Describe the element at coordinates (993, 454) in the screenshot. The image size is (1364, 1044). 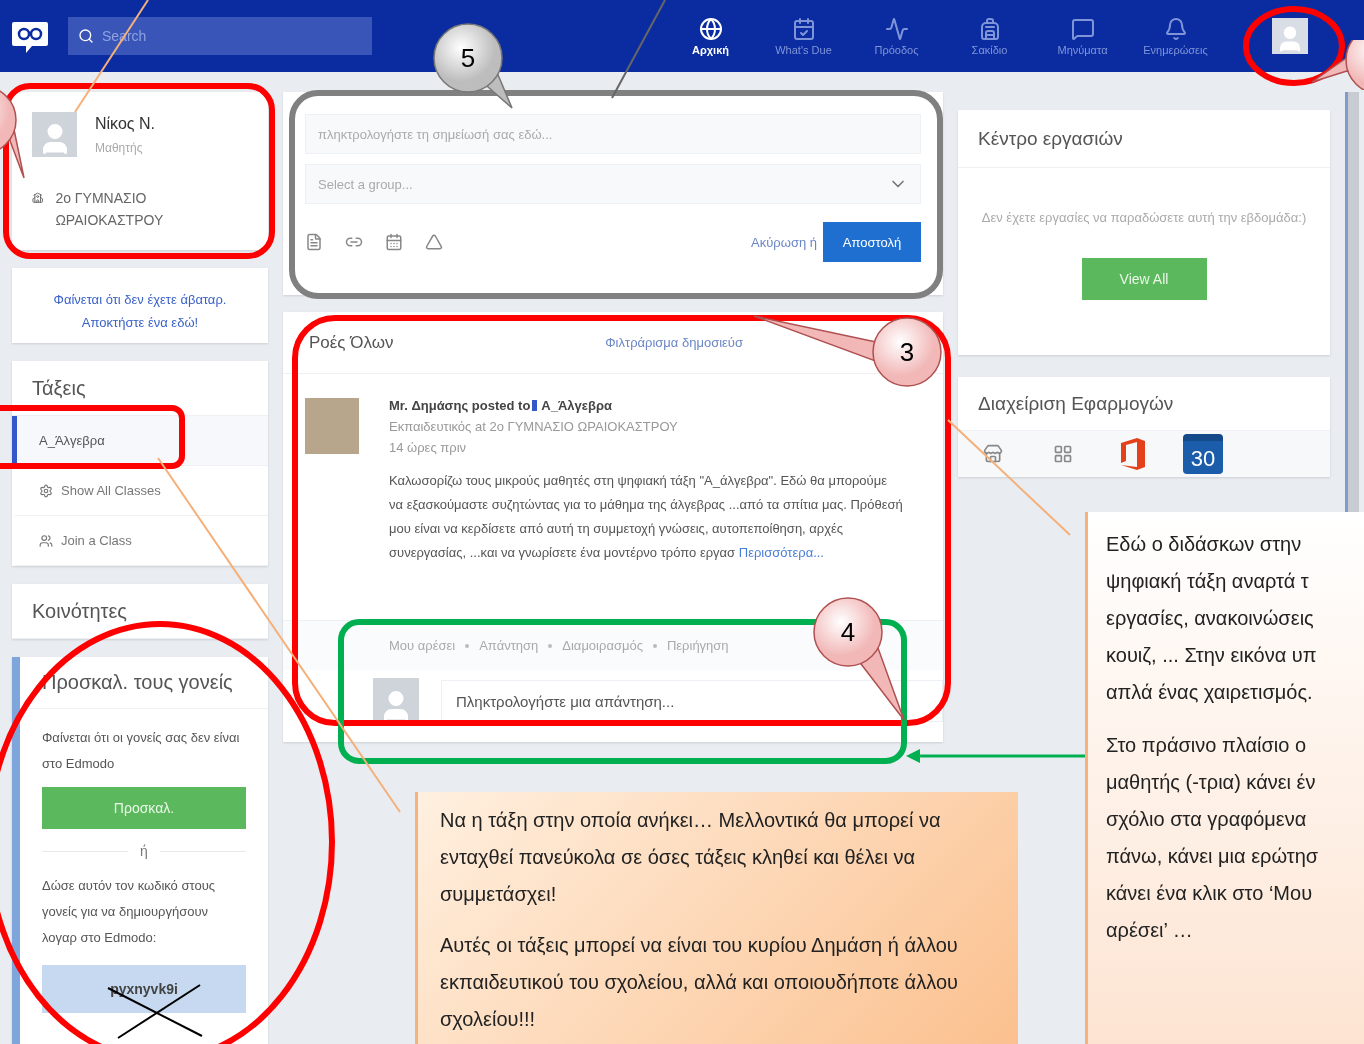
I see `store-icon` at that location.